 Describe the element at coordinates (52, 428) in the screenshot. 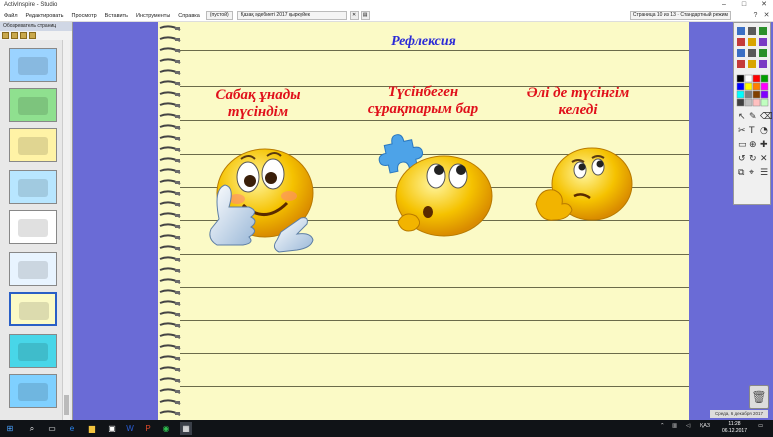

I see `task-view-icon: ▭` at that location.